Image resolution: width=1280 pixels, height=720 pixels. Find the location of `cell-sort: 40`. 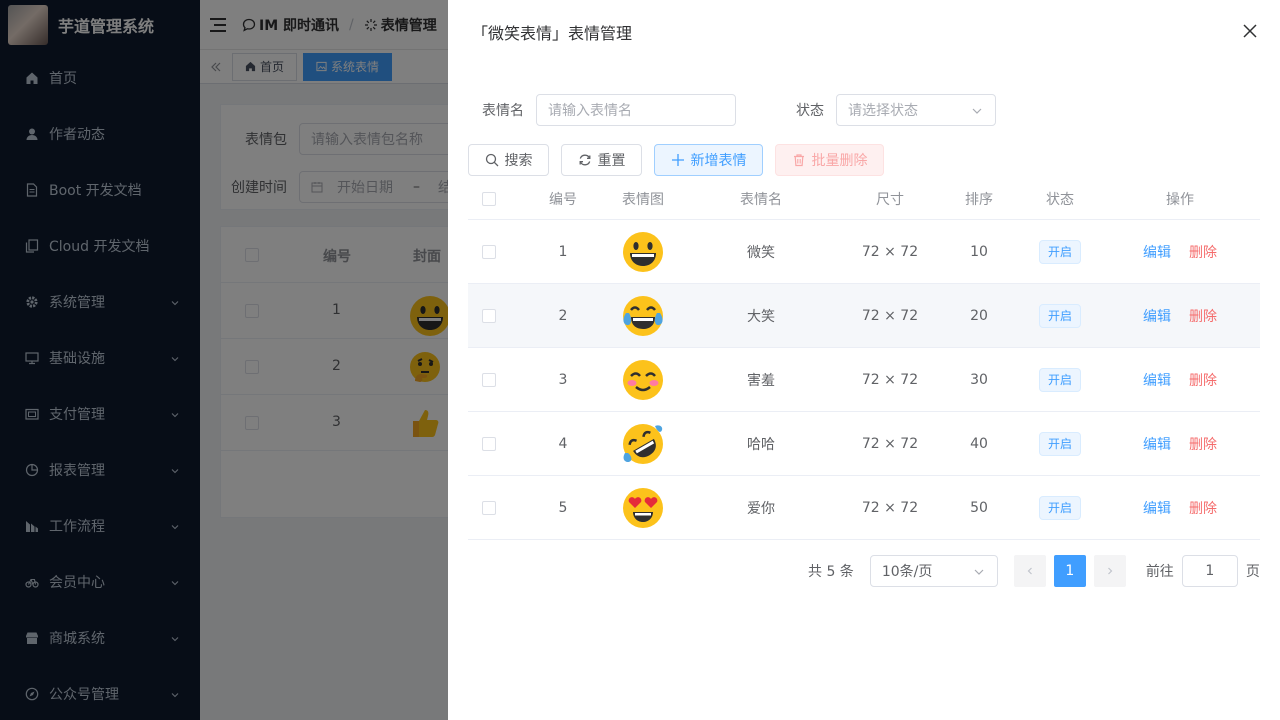

cell-sort: 40 is located at coordinates (979, 443).